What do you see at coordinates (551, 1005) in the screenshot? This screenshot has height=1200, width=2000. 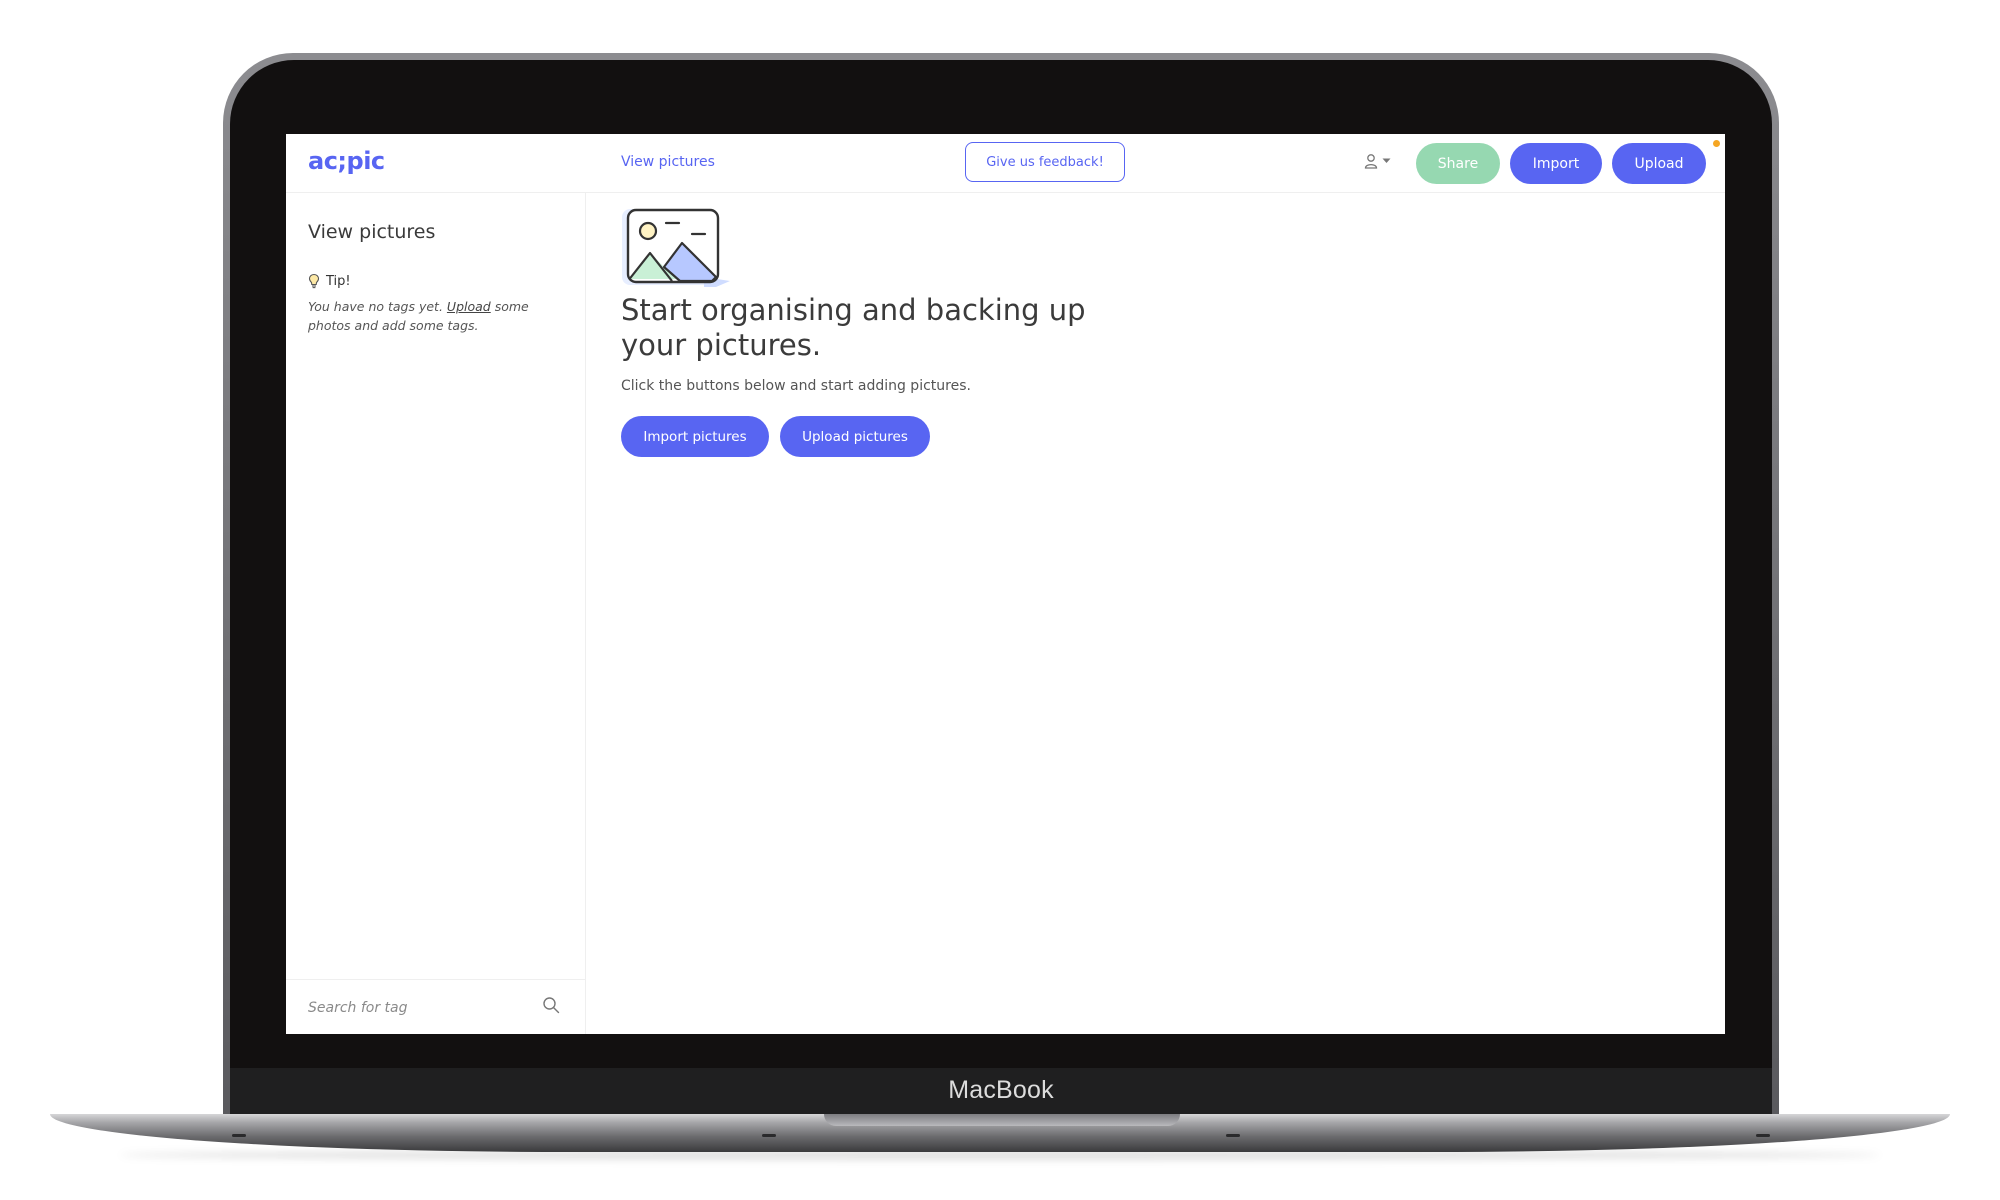 I see `search-icon` at bounding box center [551, 1005].